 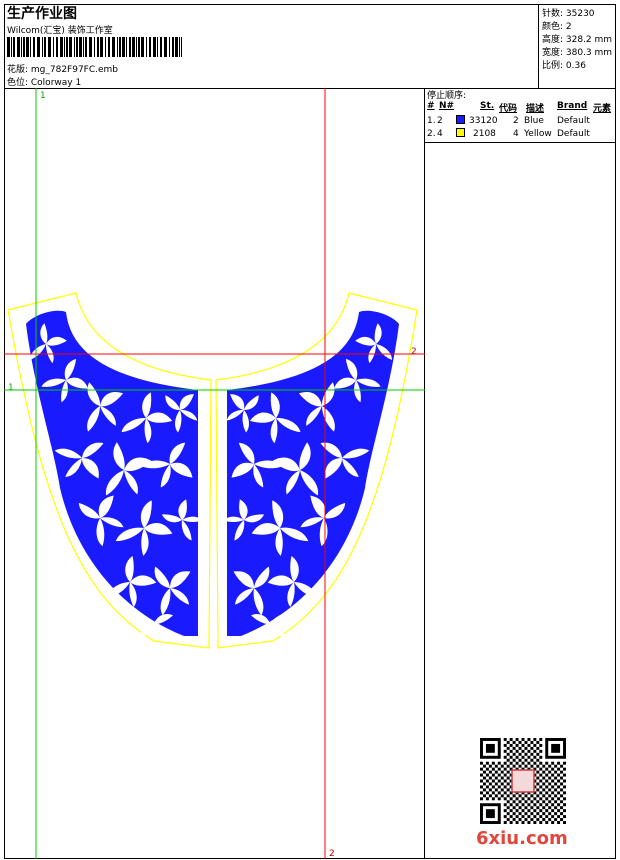 What do you see at coordinates (564, 66) in the screenshot?
I see `stat-scale: 比例: 0.36` at bounding box center [564, 66].